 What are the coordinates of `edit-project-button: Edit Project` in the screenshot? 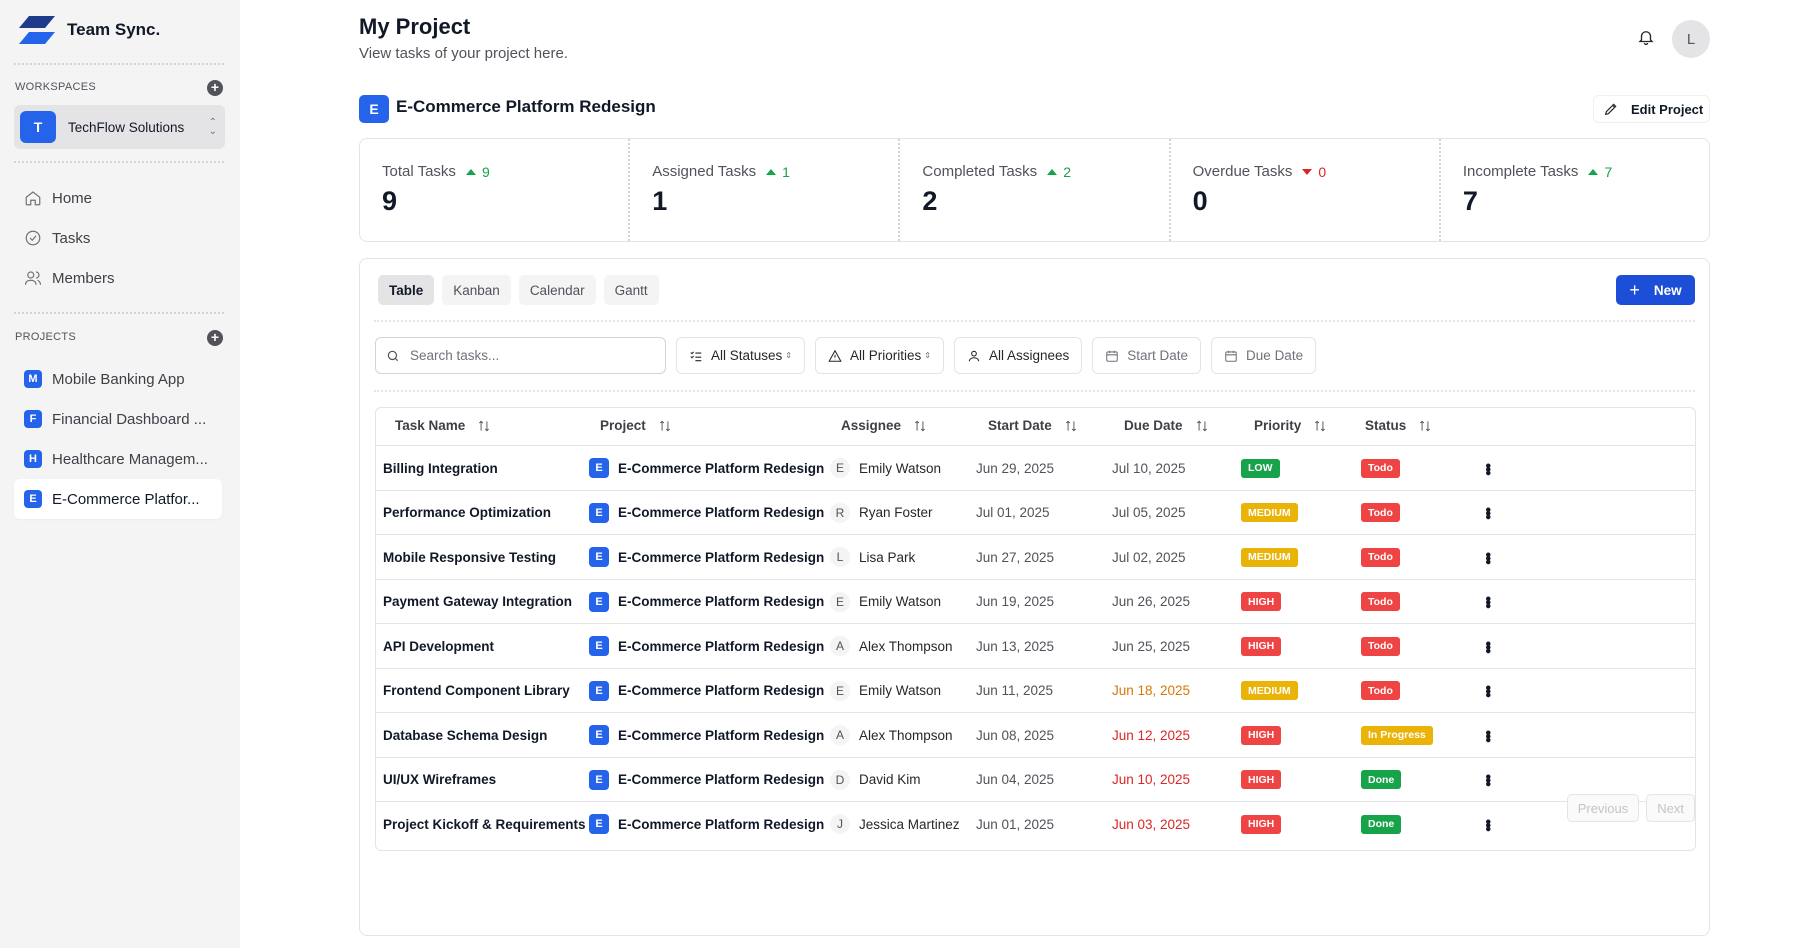 It's located at (1651, 109).